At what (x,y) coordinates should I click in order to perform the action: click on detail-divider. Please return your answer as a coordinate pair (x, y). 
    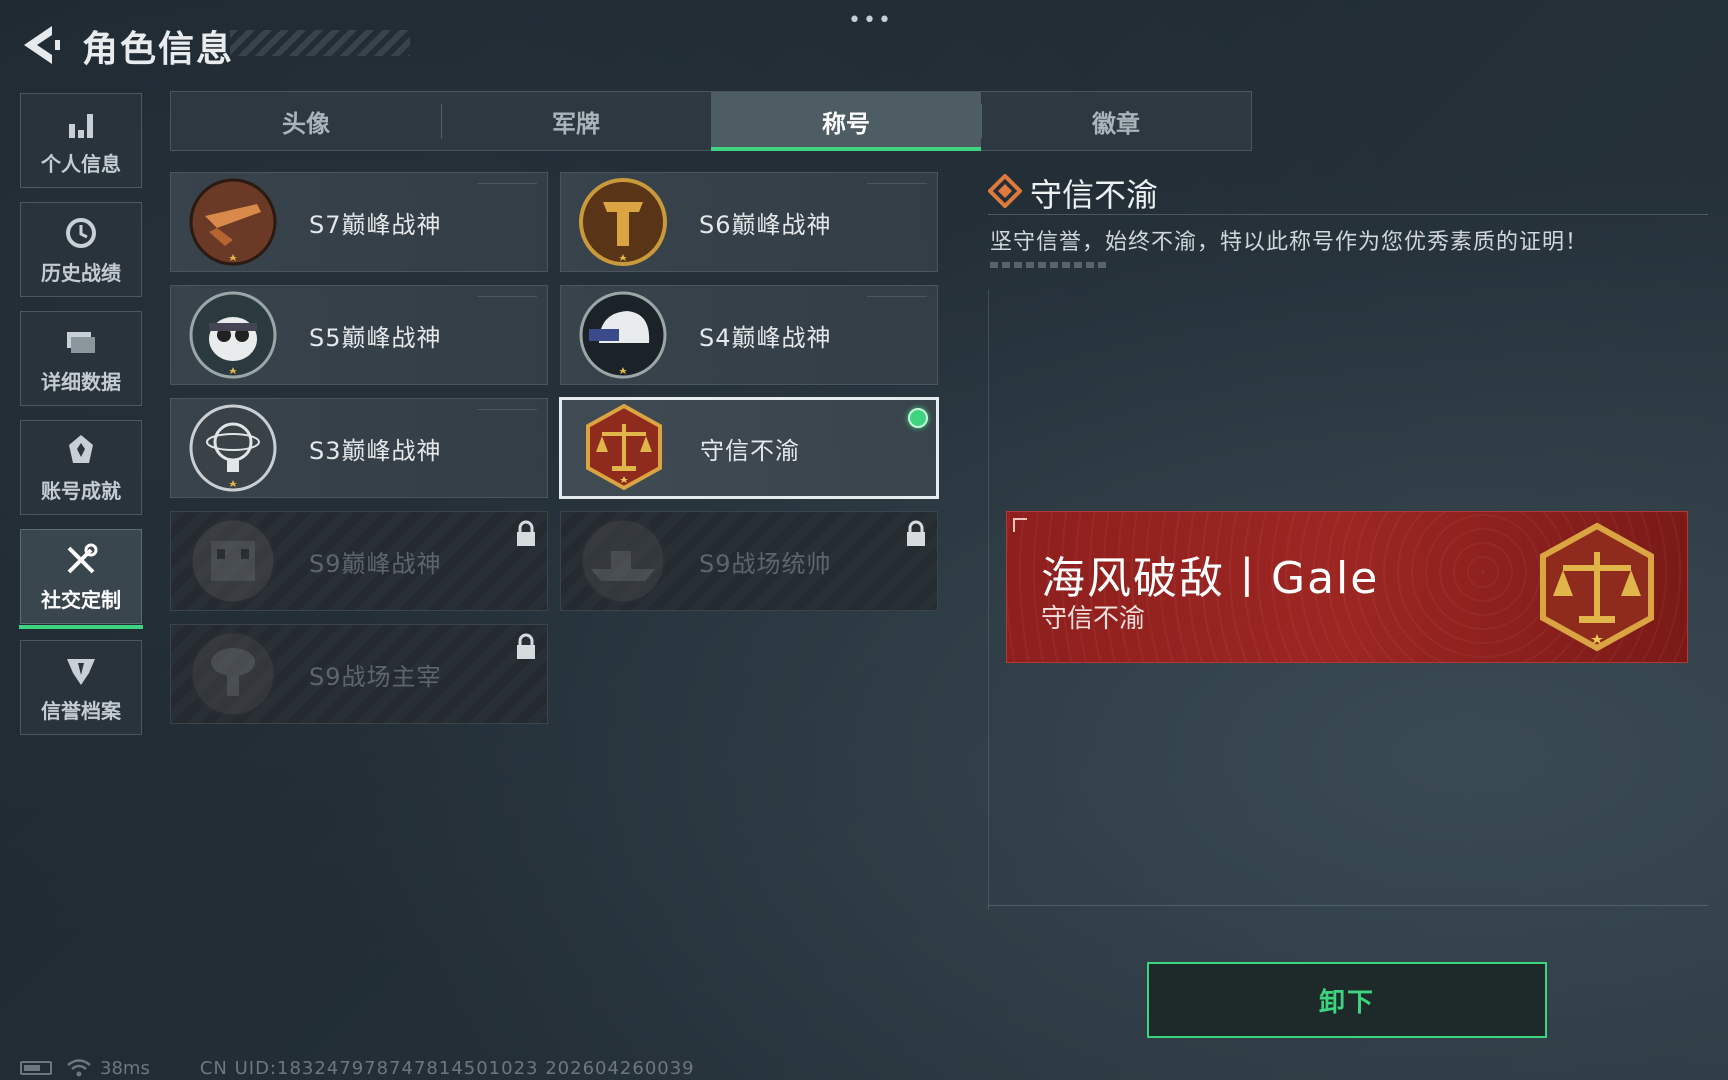
    Looking at the image, I should click on (1348, 214).